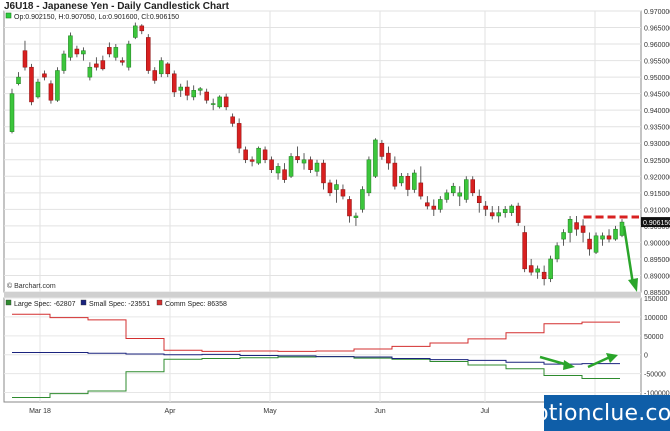 This screenshot has height=431, width=670. I want to click on price-tick-label: 0.890000, so click(657, 276).